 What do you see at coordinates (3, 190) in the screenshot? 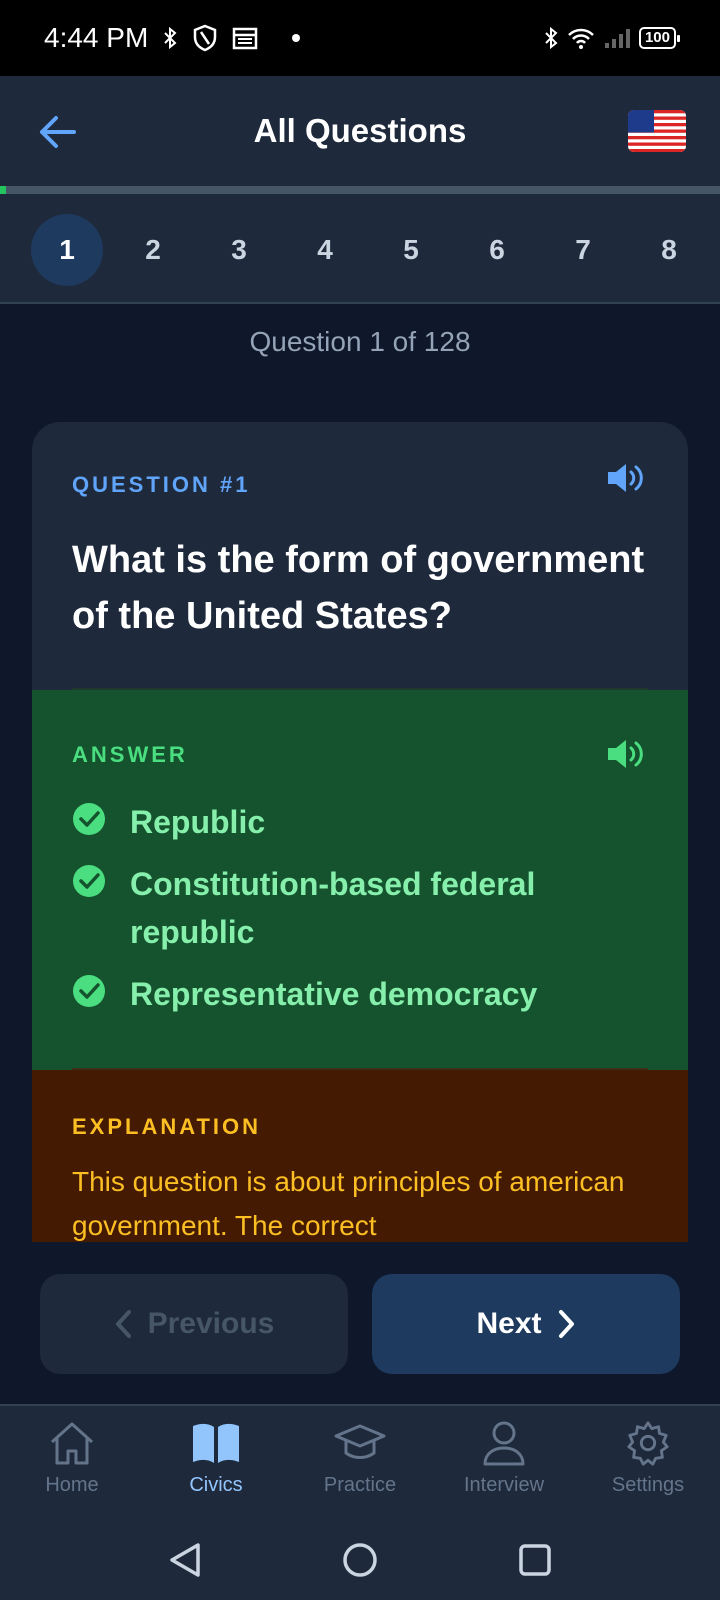
I see `progress-fill` at bounding box center [3, 190].